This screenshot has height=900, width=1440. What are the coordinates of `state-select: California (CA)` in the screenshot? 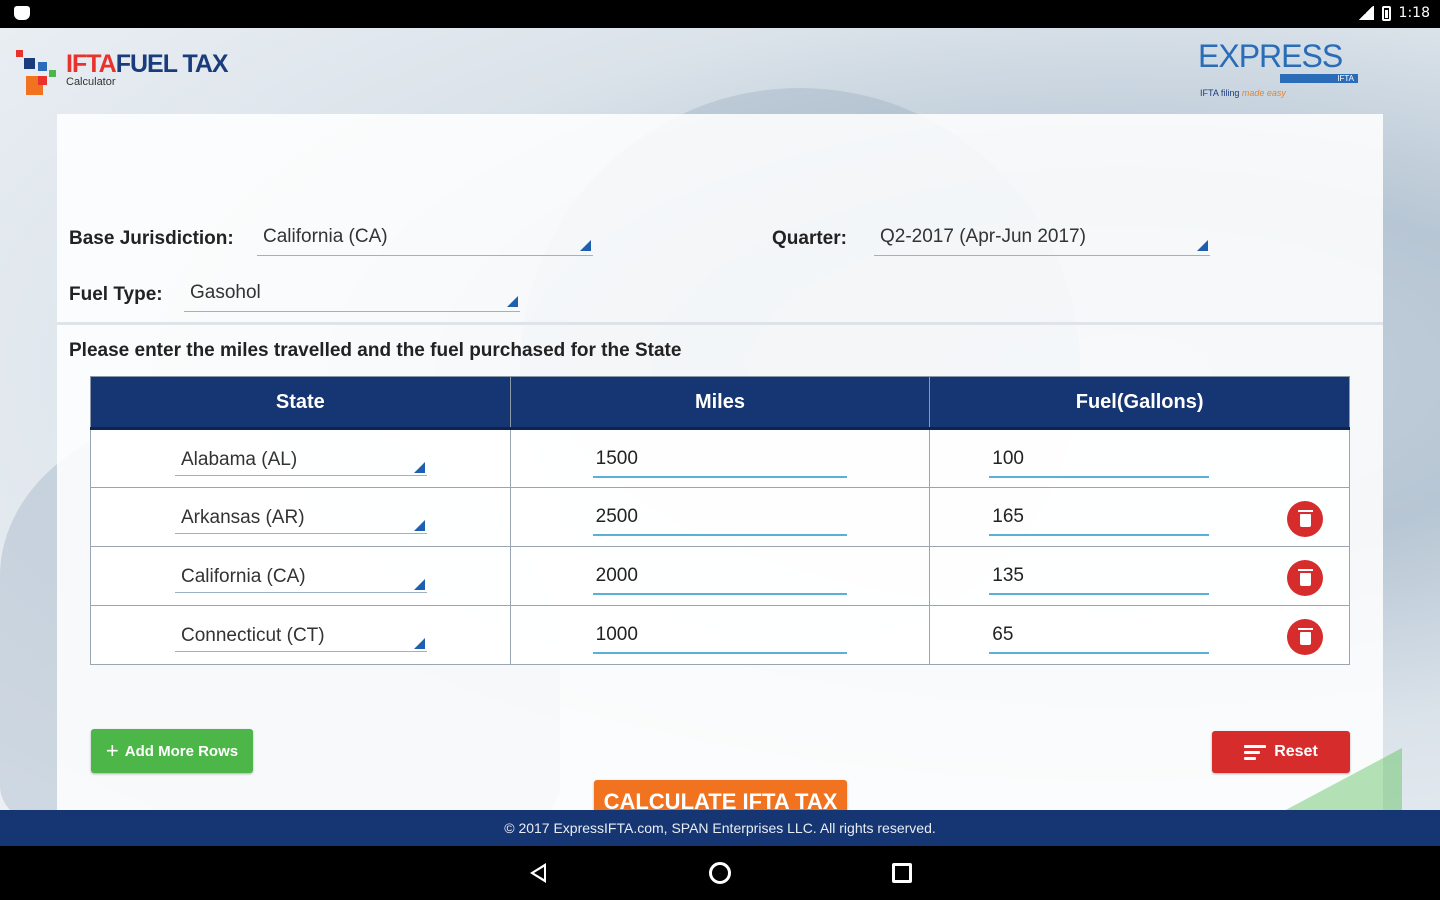 It's located at (301, 576).